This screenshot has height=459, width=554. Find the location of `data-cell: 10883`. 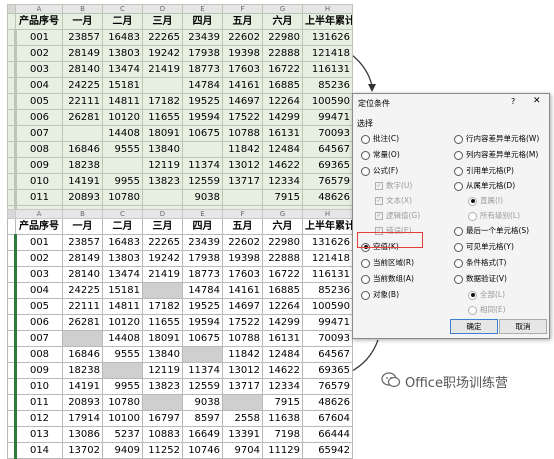

data-cell: 10883 is located at coordinates (162, 434).